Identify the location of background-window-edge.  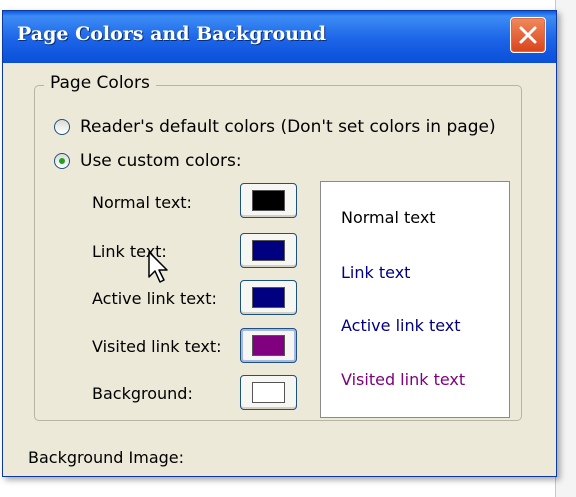
(565, 248).